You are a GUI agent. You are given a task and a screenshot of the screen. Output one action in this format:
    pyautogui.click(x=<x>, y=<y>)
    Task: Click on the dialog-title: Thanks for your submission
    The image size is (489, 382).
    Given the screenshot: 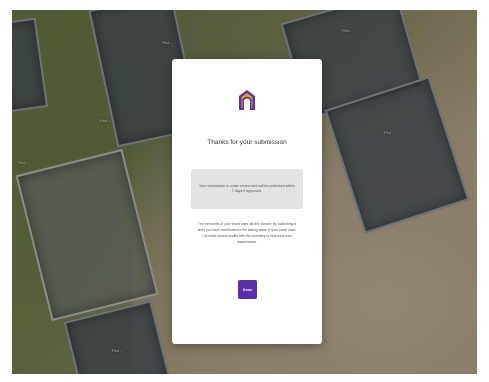 What is the action you would take?
    pyautogui.click(x=247, y=142)
    